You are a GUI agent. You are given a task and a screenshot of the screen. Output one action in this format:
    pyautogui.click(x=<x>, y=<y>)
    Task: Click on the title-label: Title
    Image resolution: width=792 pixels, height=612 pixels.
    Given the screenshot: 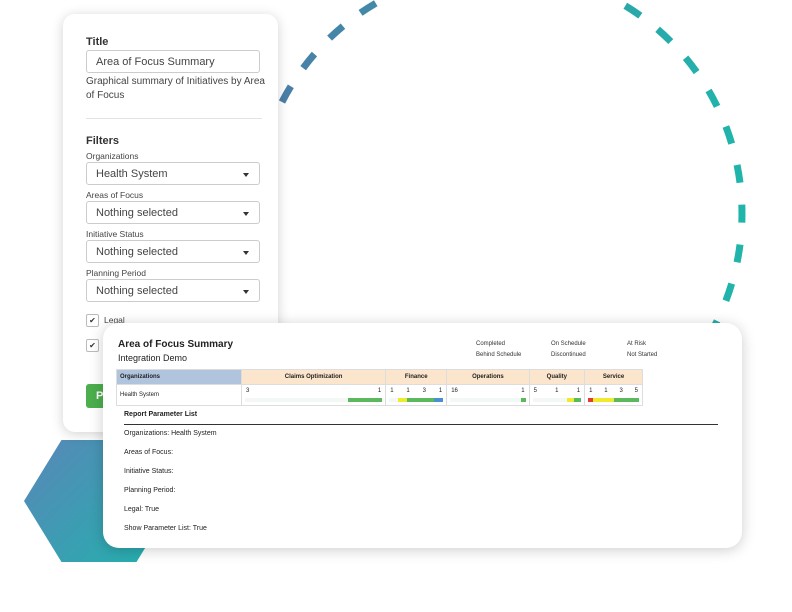 What is the action you would take?
    pyautogui.click(x=97, y=42)
    